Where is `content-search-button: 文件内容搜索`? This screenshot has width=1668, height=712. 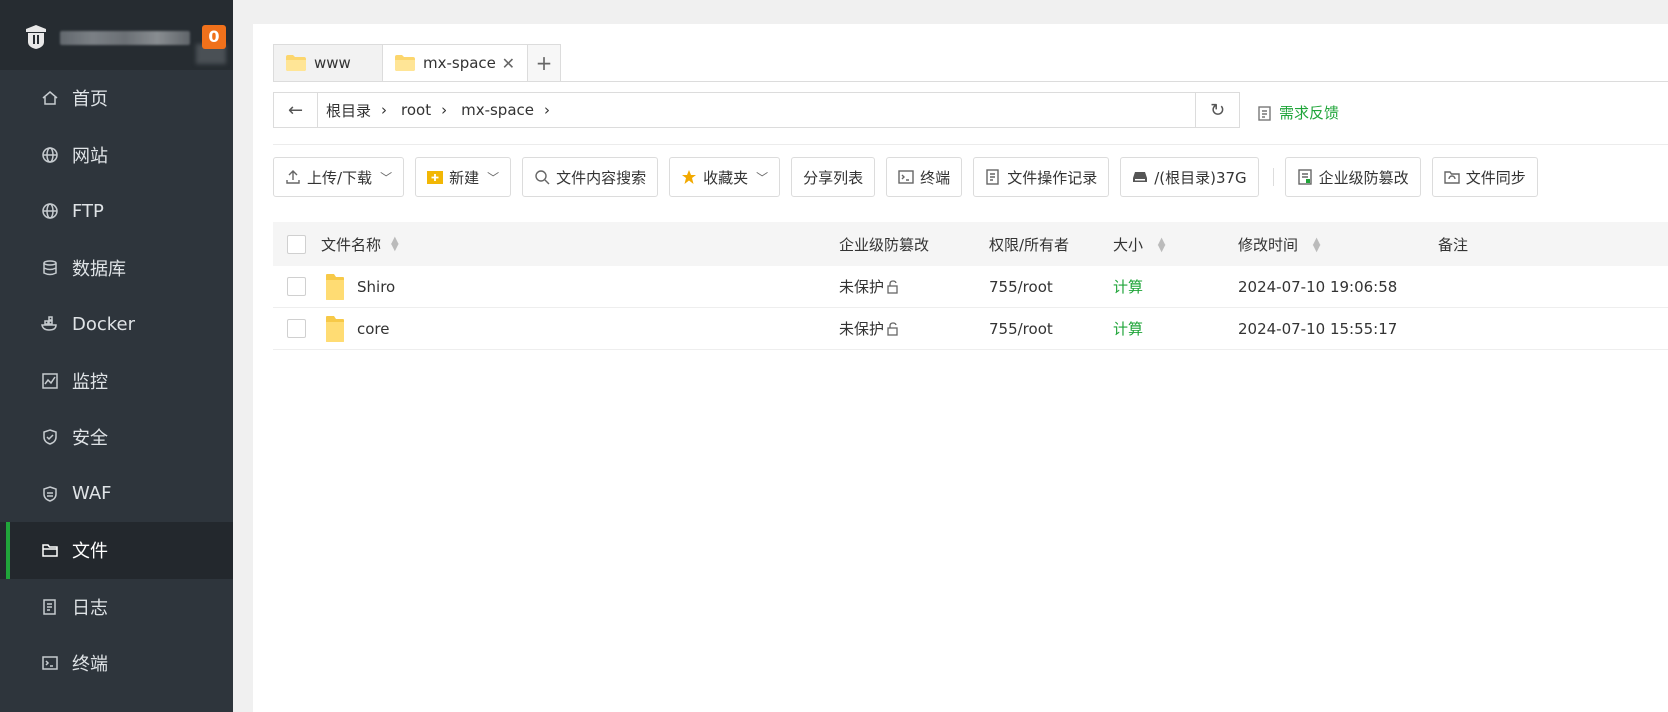 content-search-button: 文件内容搜索 is located at coordinates (590, 177).